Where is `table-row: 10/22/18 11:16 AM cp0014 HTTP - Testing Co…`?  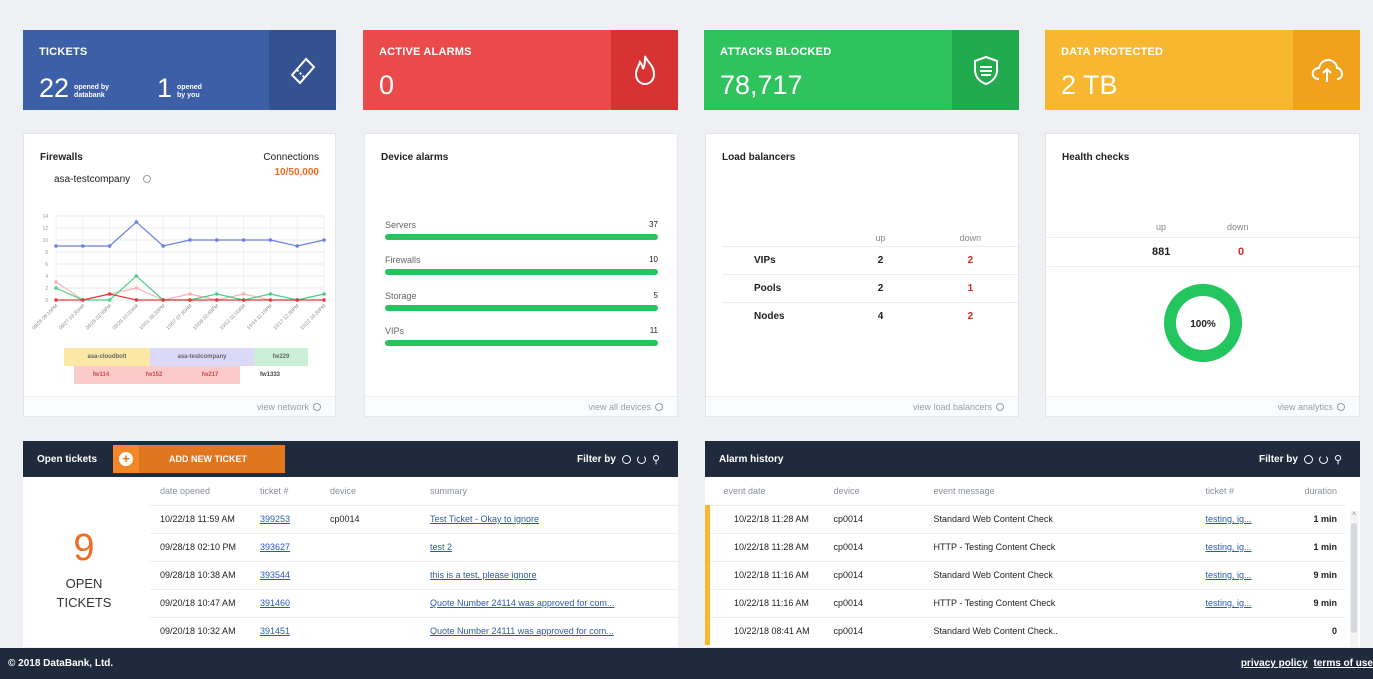 table-row: 10/22/18 11:16 AM cp0014 HTTP - Testing Co… is located at coordinates (1025, 602).